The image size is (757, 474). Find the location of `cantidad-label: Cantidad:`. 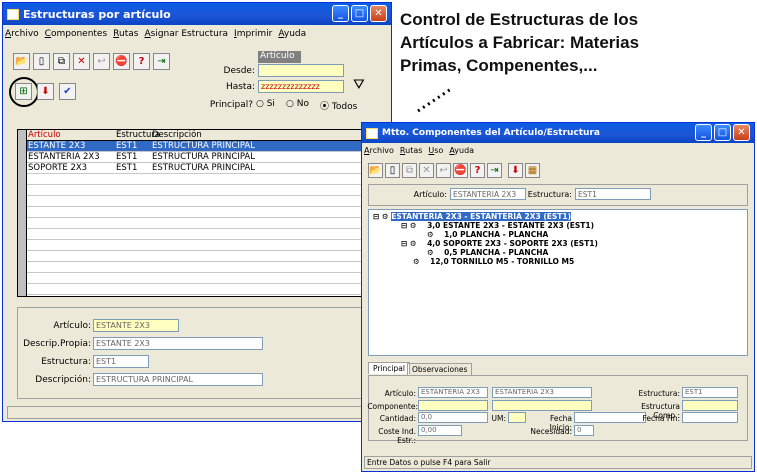

cantidad-label: Cantidad: is located at coordinates (397, 418).